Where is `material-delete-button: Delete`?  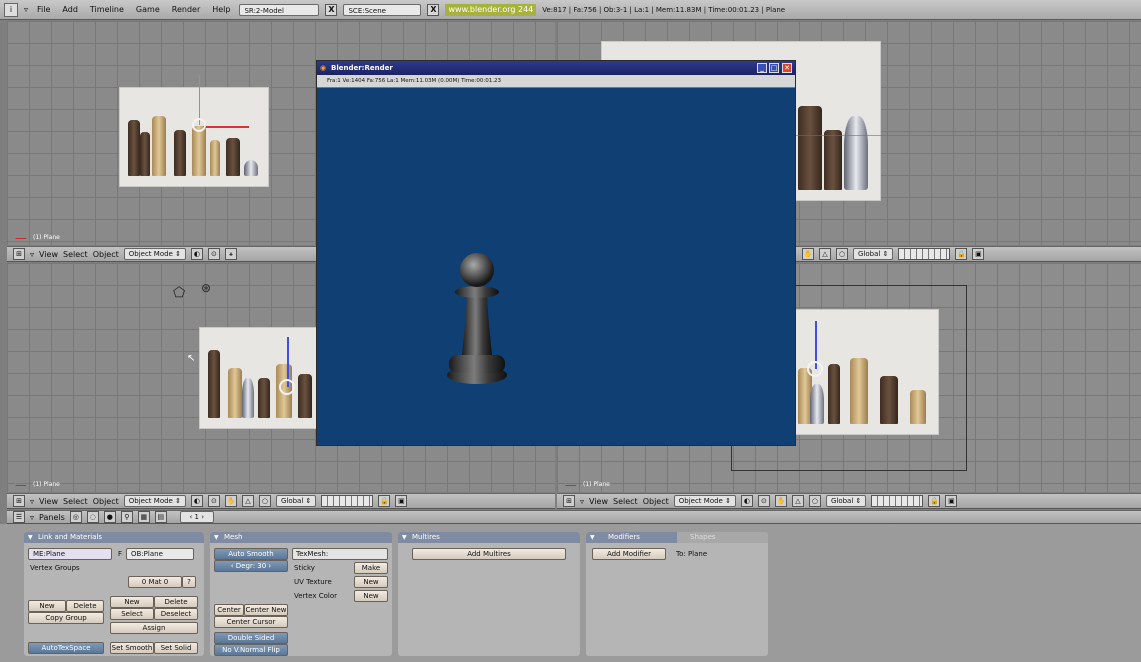
material-delete-button: Delete is located at coordinates (176, 602).